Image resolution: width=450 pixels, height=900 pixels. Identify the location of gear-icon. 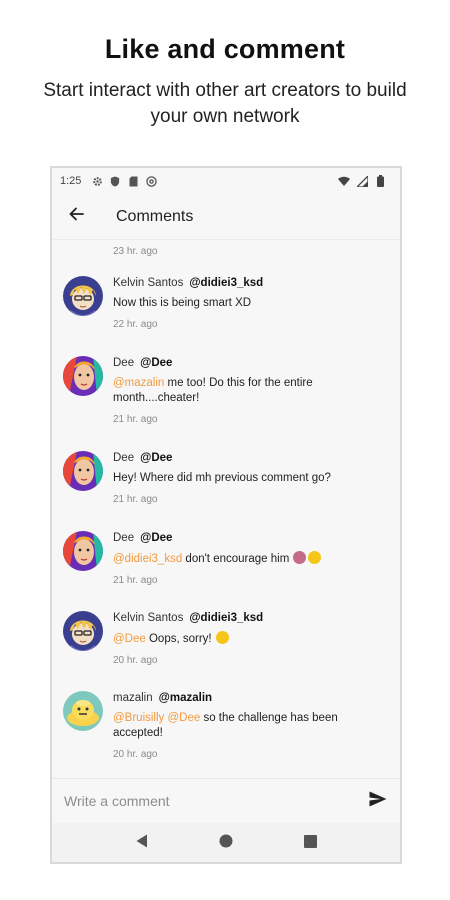
(97, 181).